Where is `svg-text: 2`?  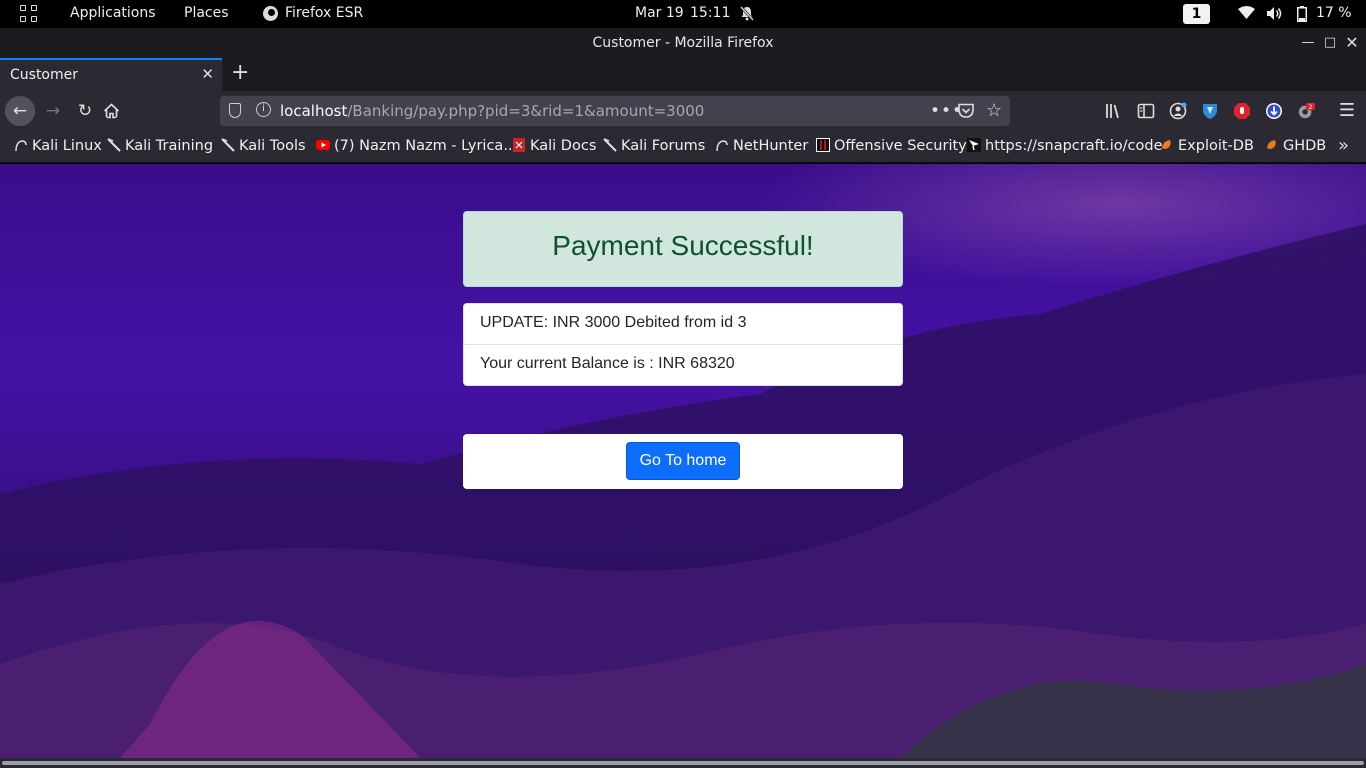 svg-text: 2 is located at coordinates (1310, 107).